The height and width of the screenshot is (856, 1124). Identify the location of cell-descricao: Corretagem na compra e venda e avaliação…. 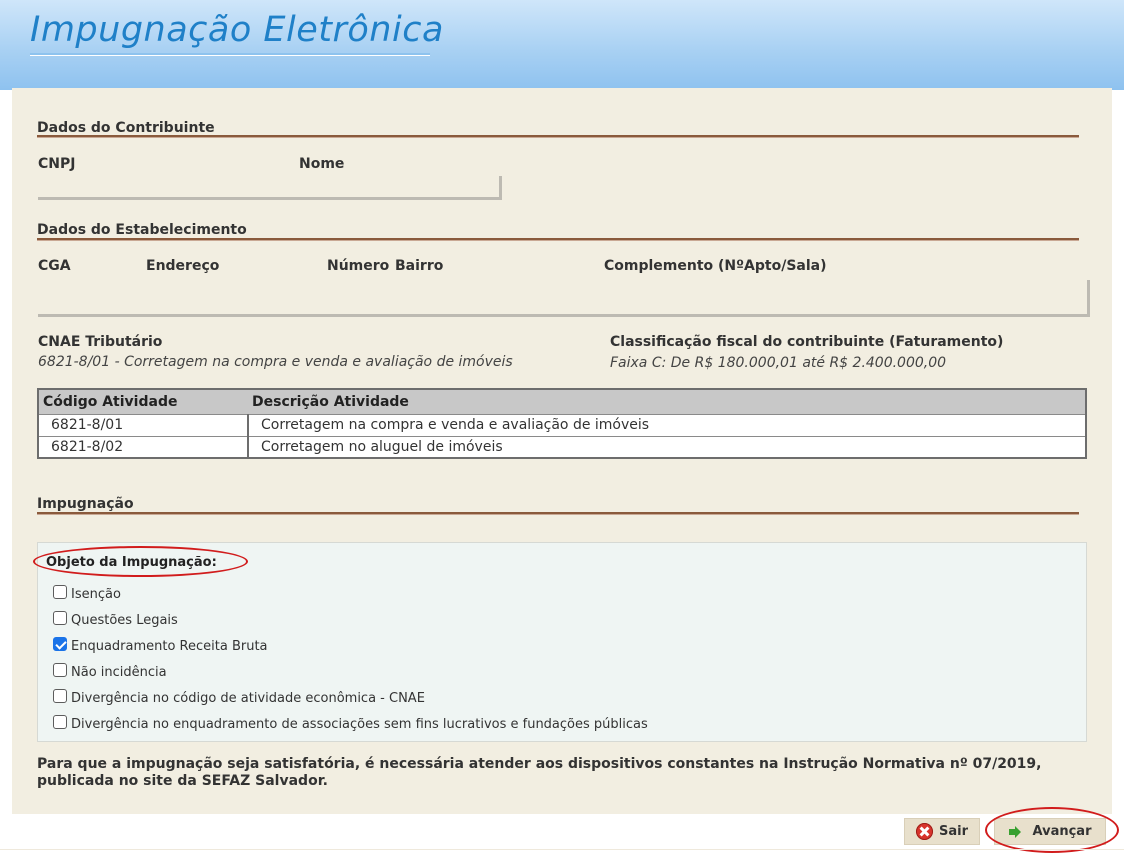
(667, 424).